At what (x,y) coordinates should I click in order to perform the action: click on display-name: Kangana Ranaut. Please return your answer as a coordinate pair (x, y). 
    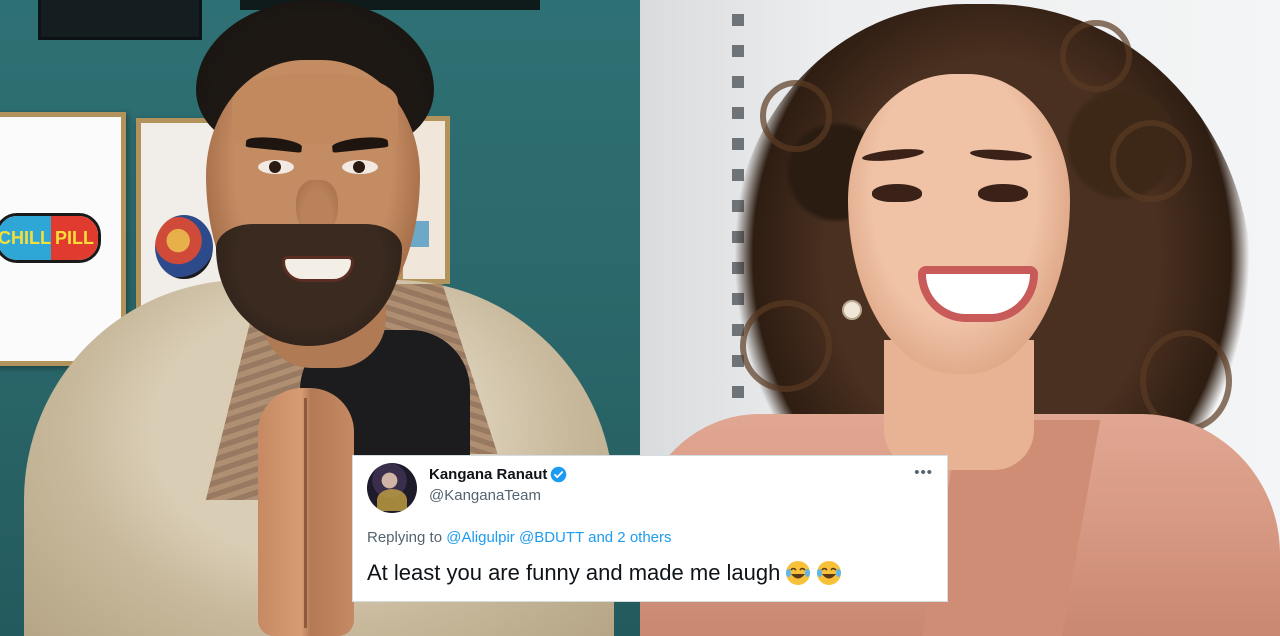
    Looking at the image, I should click on (488, 474).